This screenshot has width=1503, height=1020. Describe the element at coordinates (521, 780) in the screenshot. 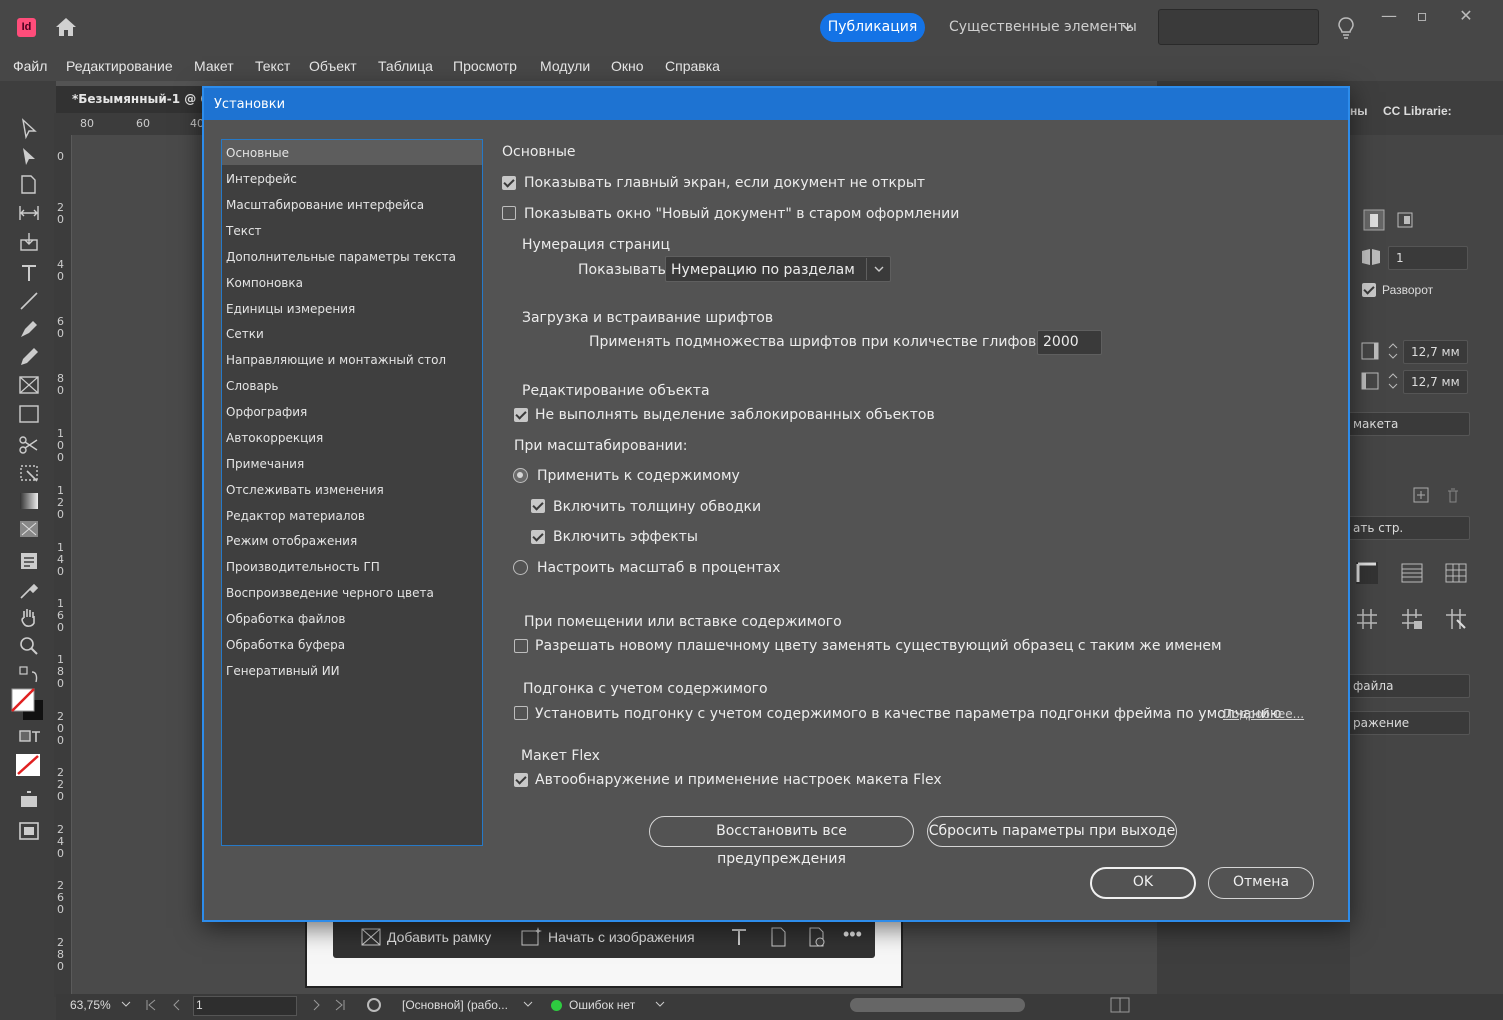

I see `flex-auto-checkbox` at that location.